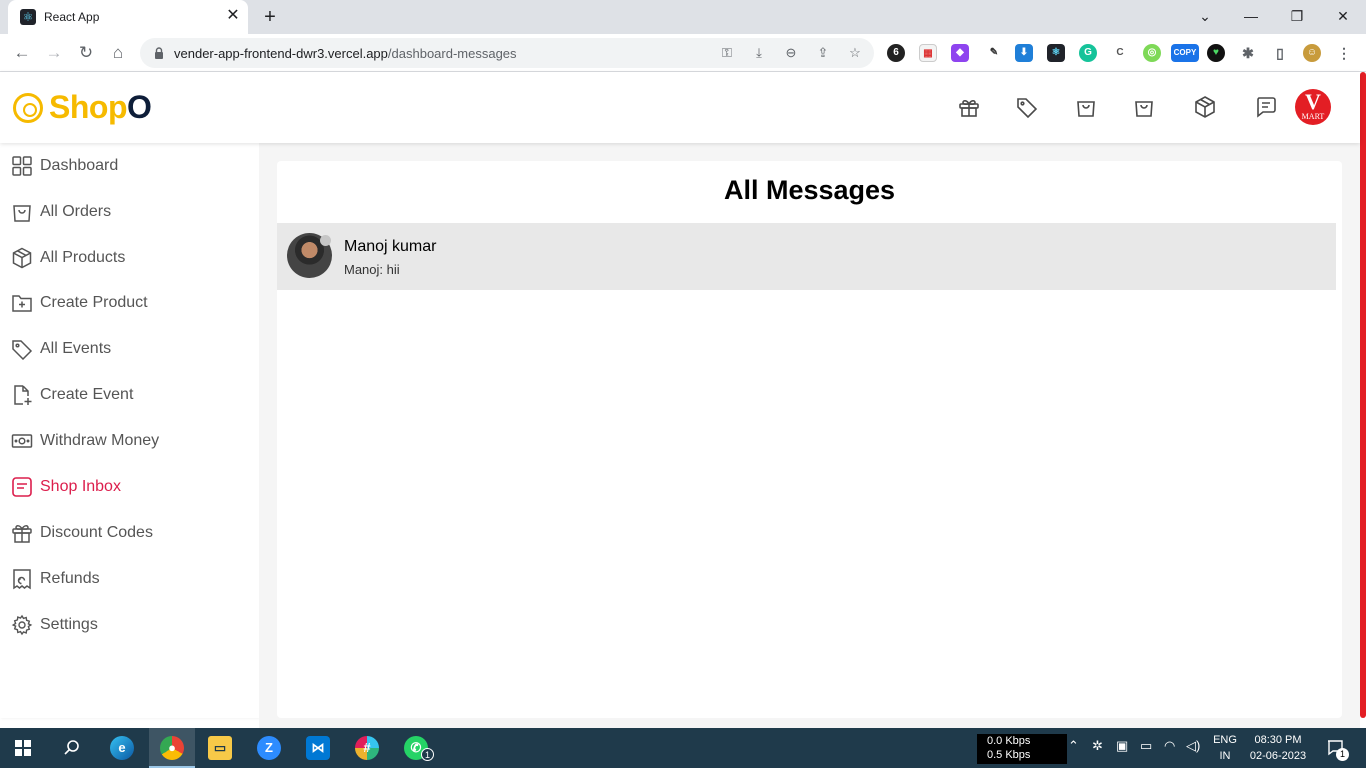 Image resolution: width=1366 pixels, height=768 pixels. I want to click on extension-icon: ◎, so click(1152, 53).